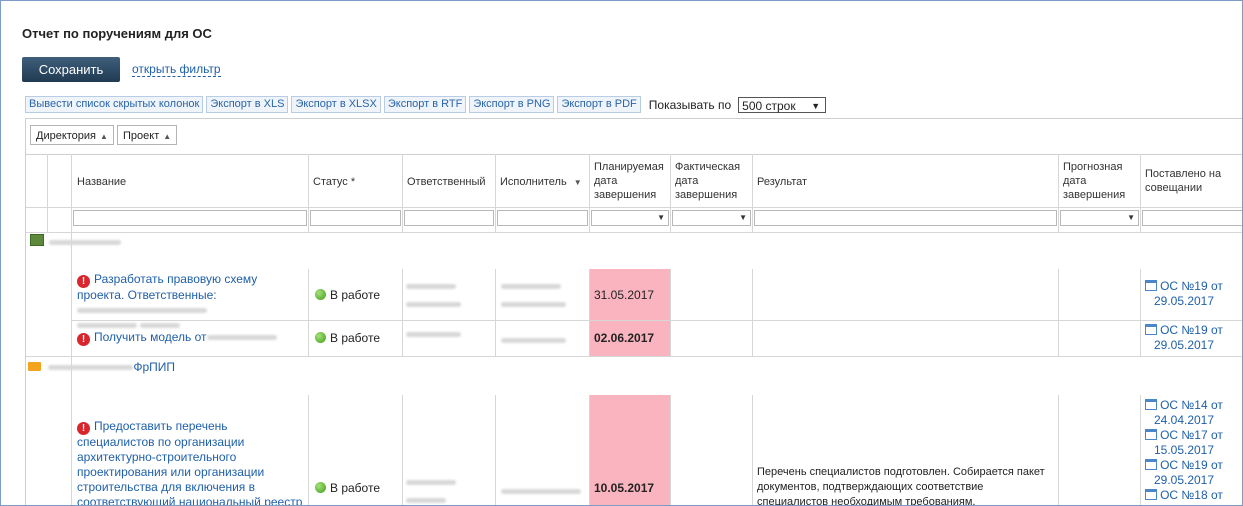  Describe the element at coordinates (630, 218) in the screenshot. I see `filter-planned-input: ▼` at that location.